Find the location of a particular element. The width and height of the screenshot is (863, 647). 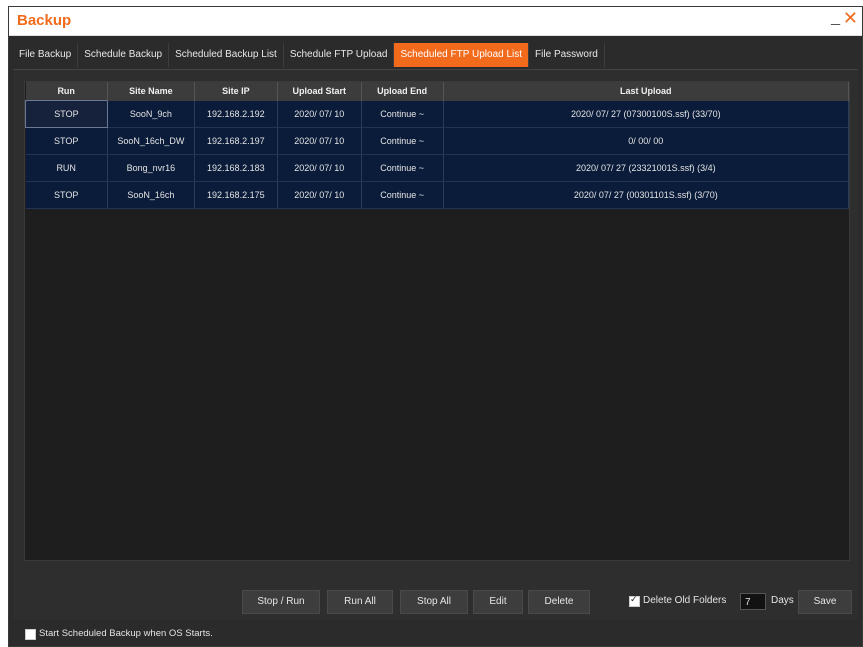

days-input: 7 is located at coordinates (753, 601).